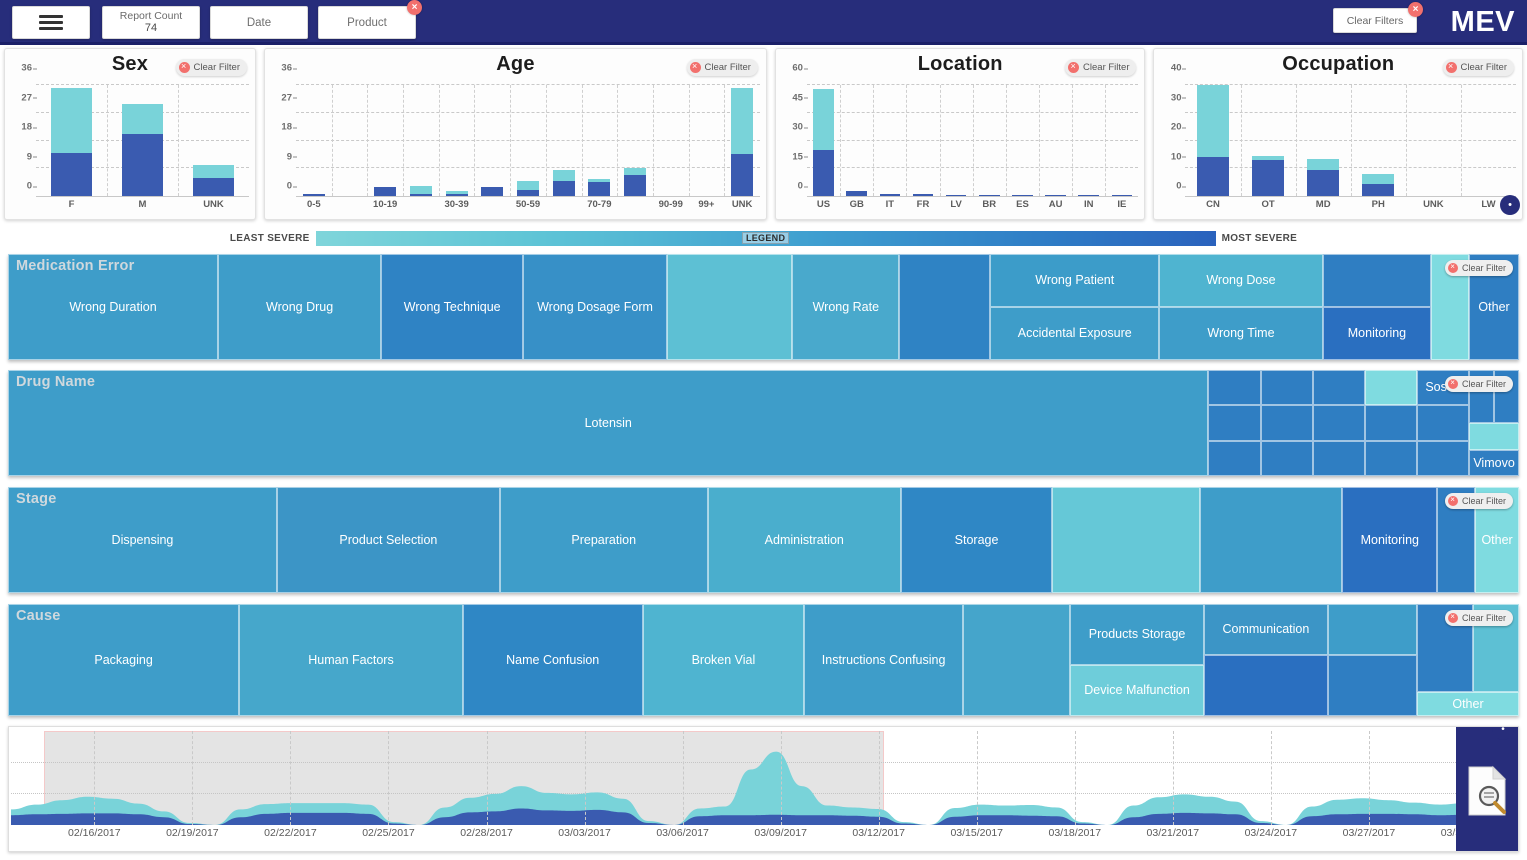 Image resolution: width=1527 pixels, height=860 pixels. Describe the element at coordinates (1487, 789) in the screenshot. I see `document-viewer-panel: •` at that location.